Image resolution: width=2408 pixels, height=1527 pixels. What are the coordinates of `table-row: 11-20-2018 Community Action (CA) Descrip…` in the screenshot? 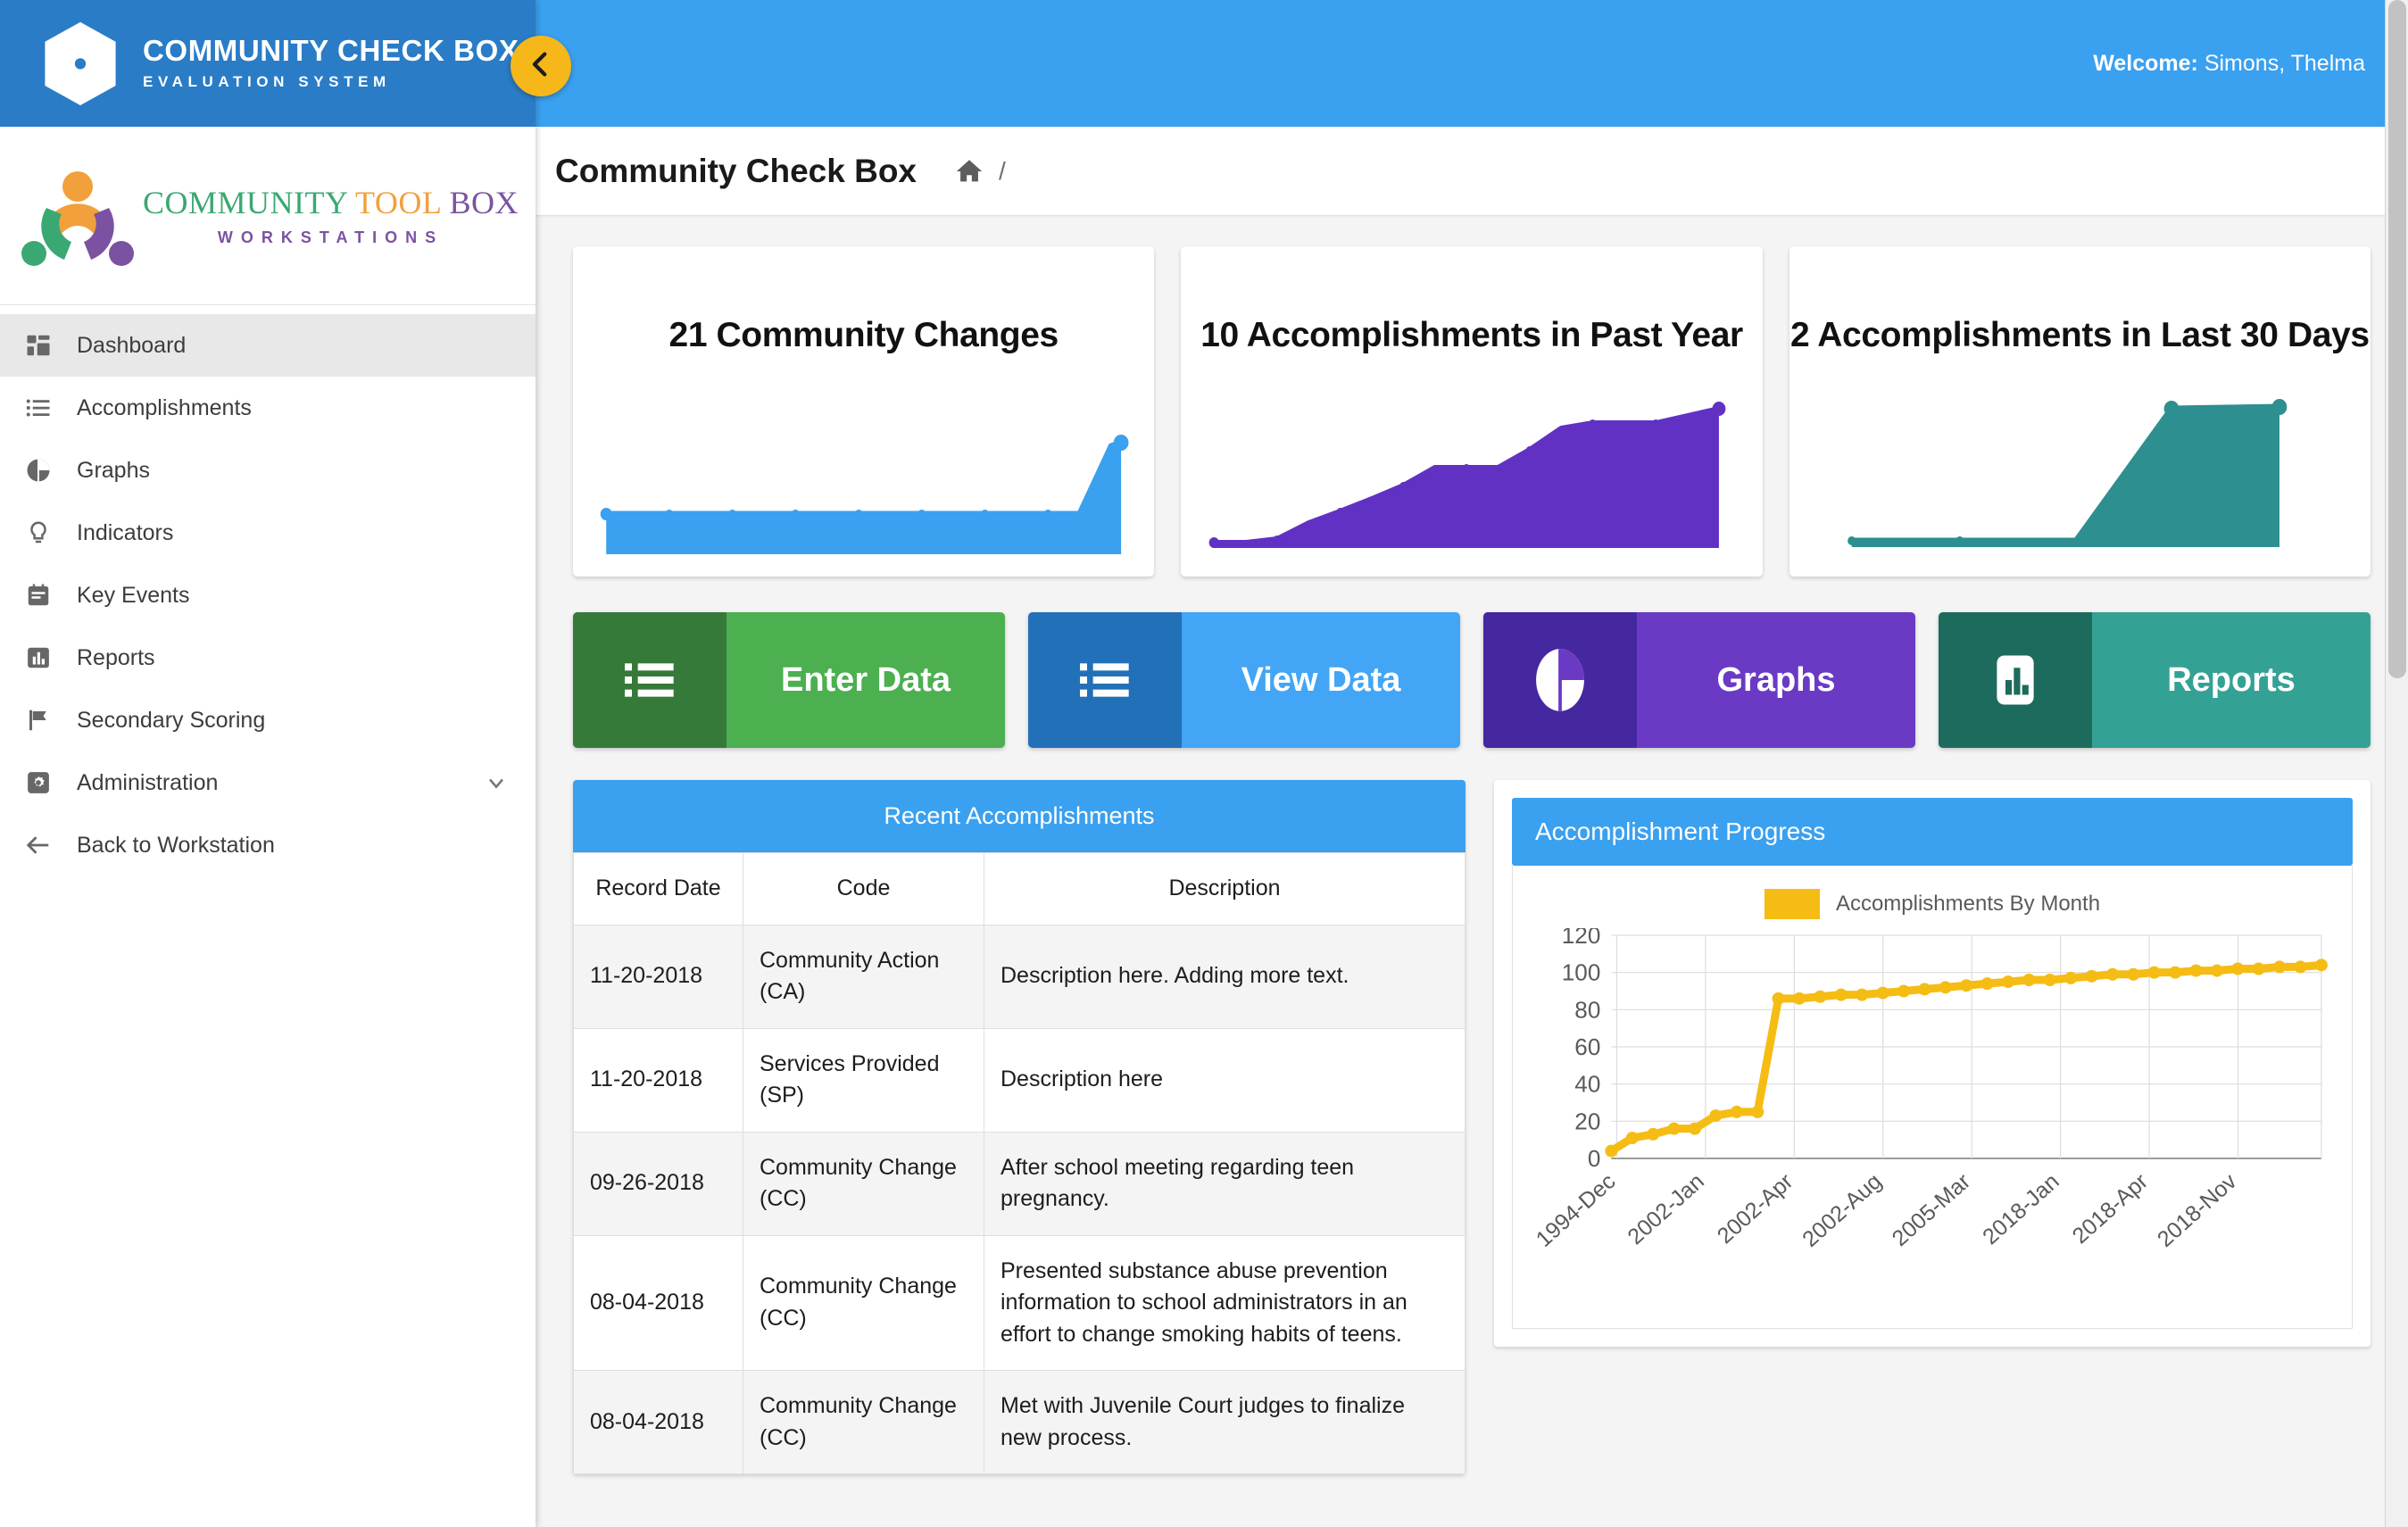 It's located at (1019, 977).